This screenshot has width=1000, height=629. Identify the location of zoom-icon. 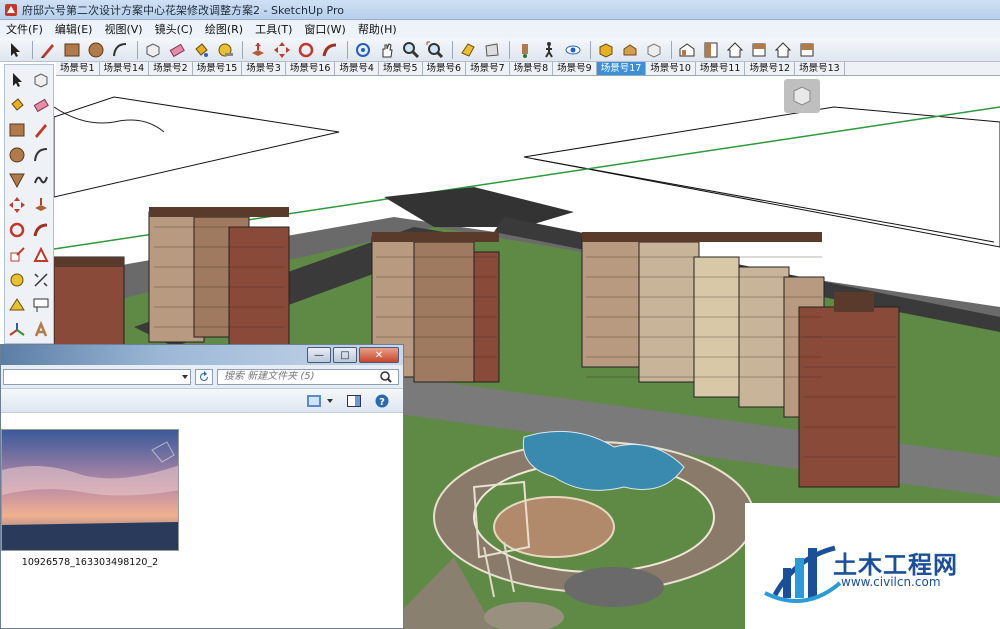
(411, 50).